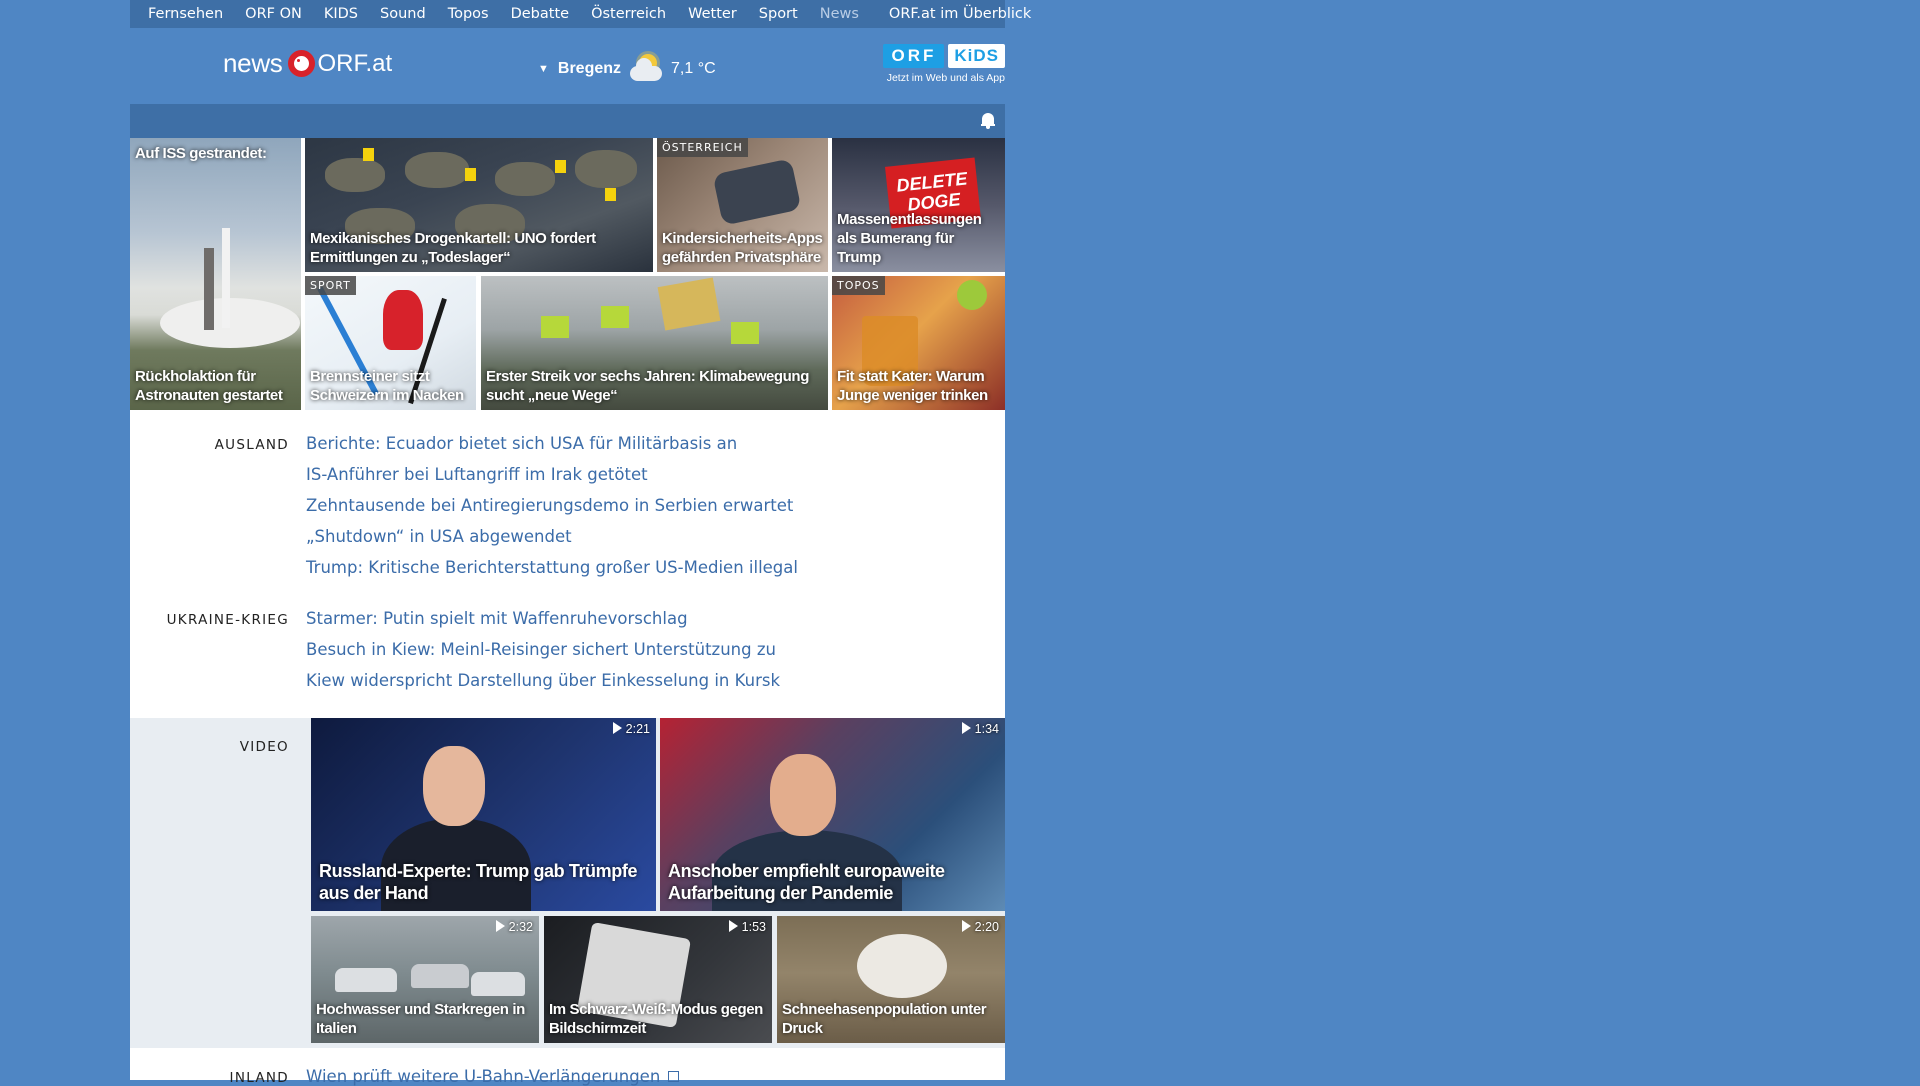 This screenshot has width=1920, height=1086. What do you see at coordinates (251, 445) in the screenshot?
I see `section-label-ausland: AUSLAND` at bounding box center [251, 445].